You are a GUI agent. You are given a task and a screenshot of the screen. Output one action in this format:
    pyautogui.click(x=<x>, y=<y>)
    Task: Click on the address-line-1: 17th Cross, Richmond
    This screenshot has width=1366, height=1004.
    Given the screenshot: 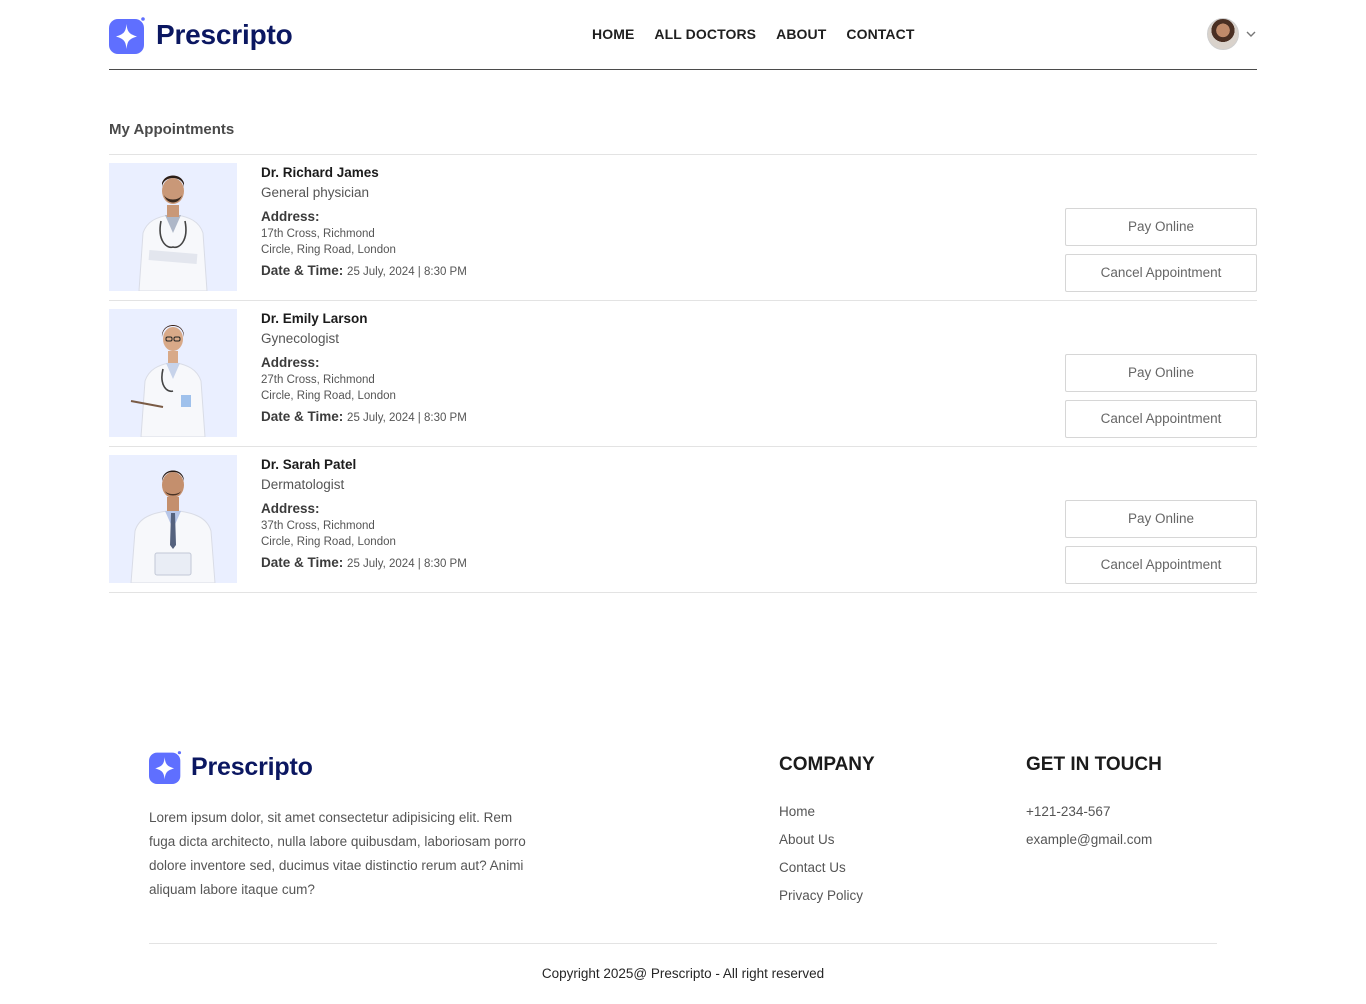 What is the action you would take?
    pyautogui.click(x=318, y=234)
    